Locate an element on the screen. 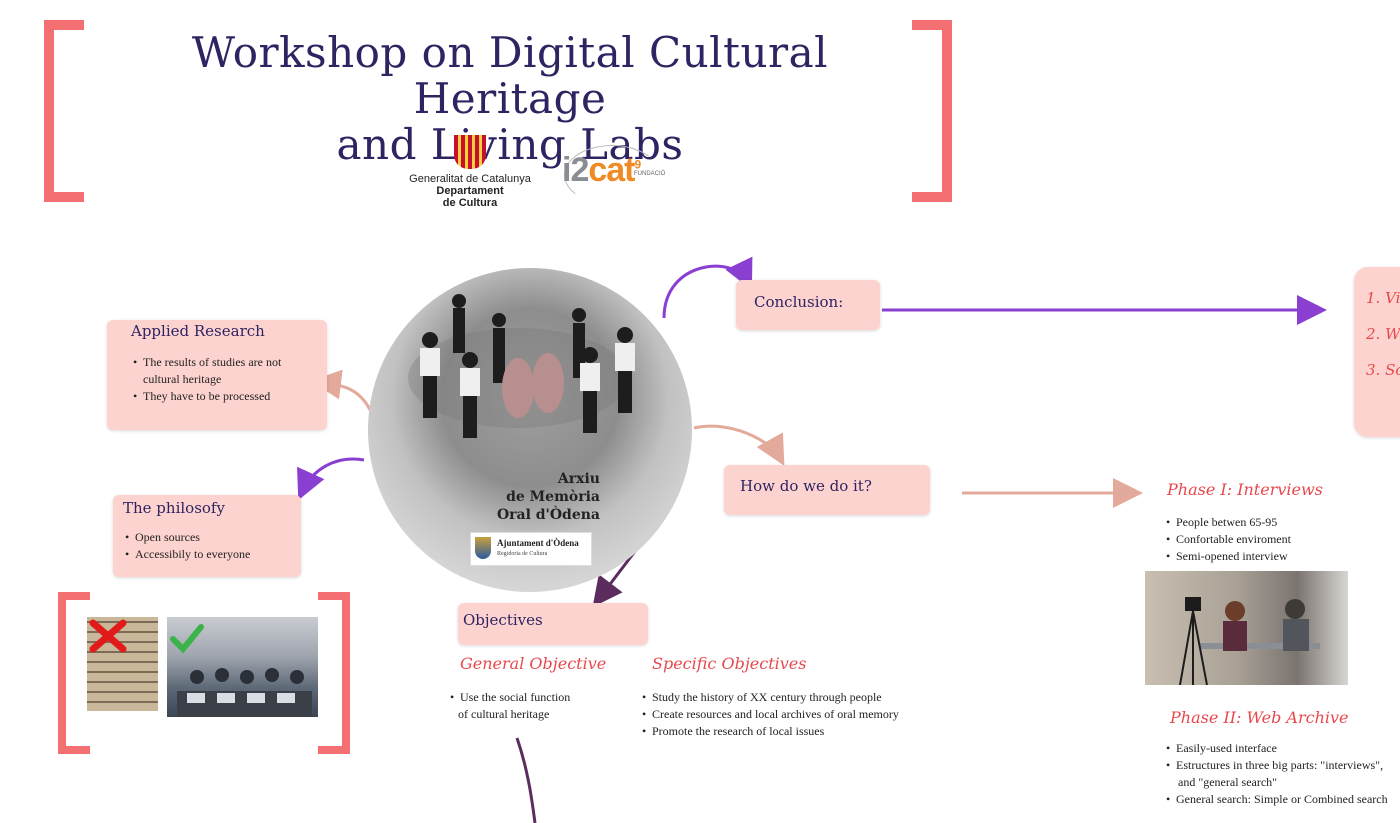  red-cross-icon is located at coordinates (108, 636).